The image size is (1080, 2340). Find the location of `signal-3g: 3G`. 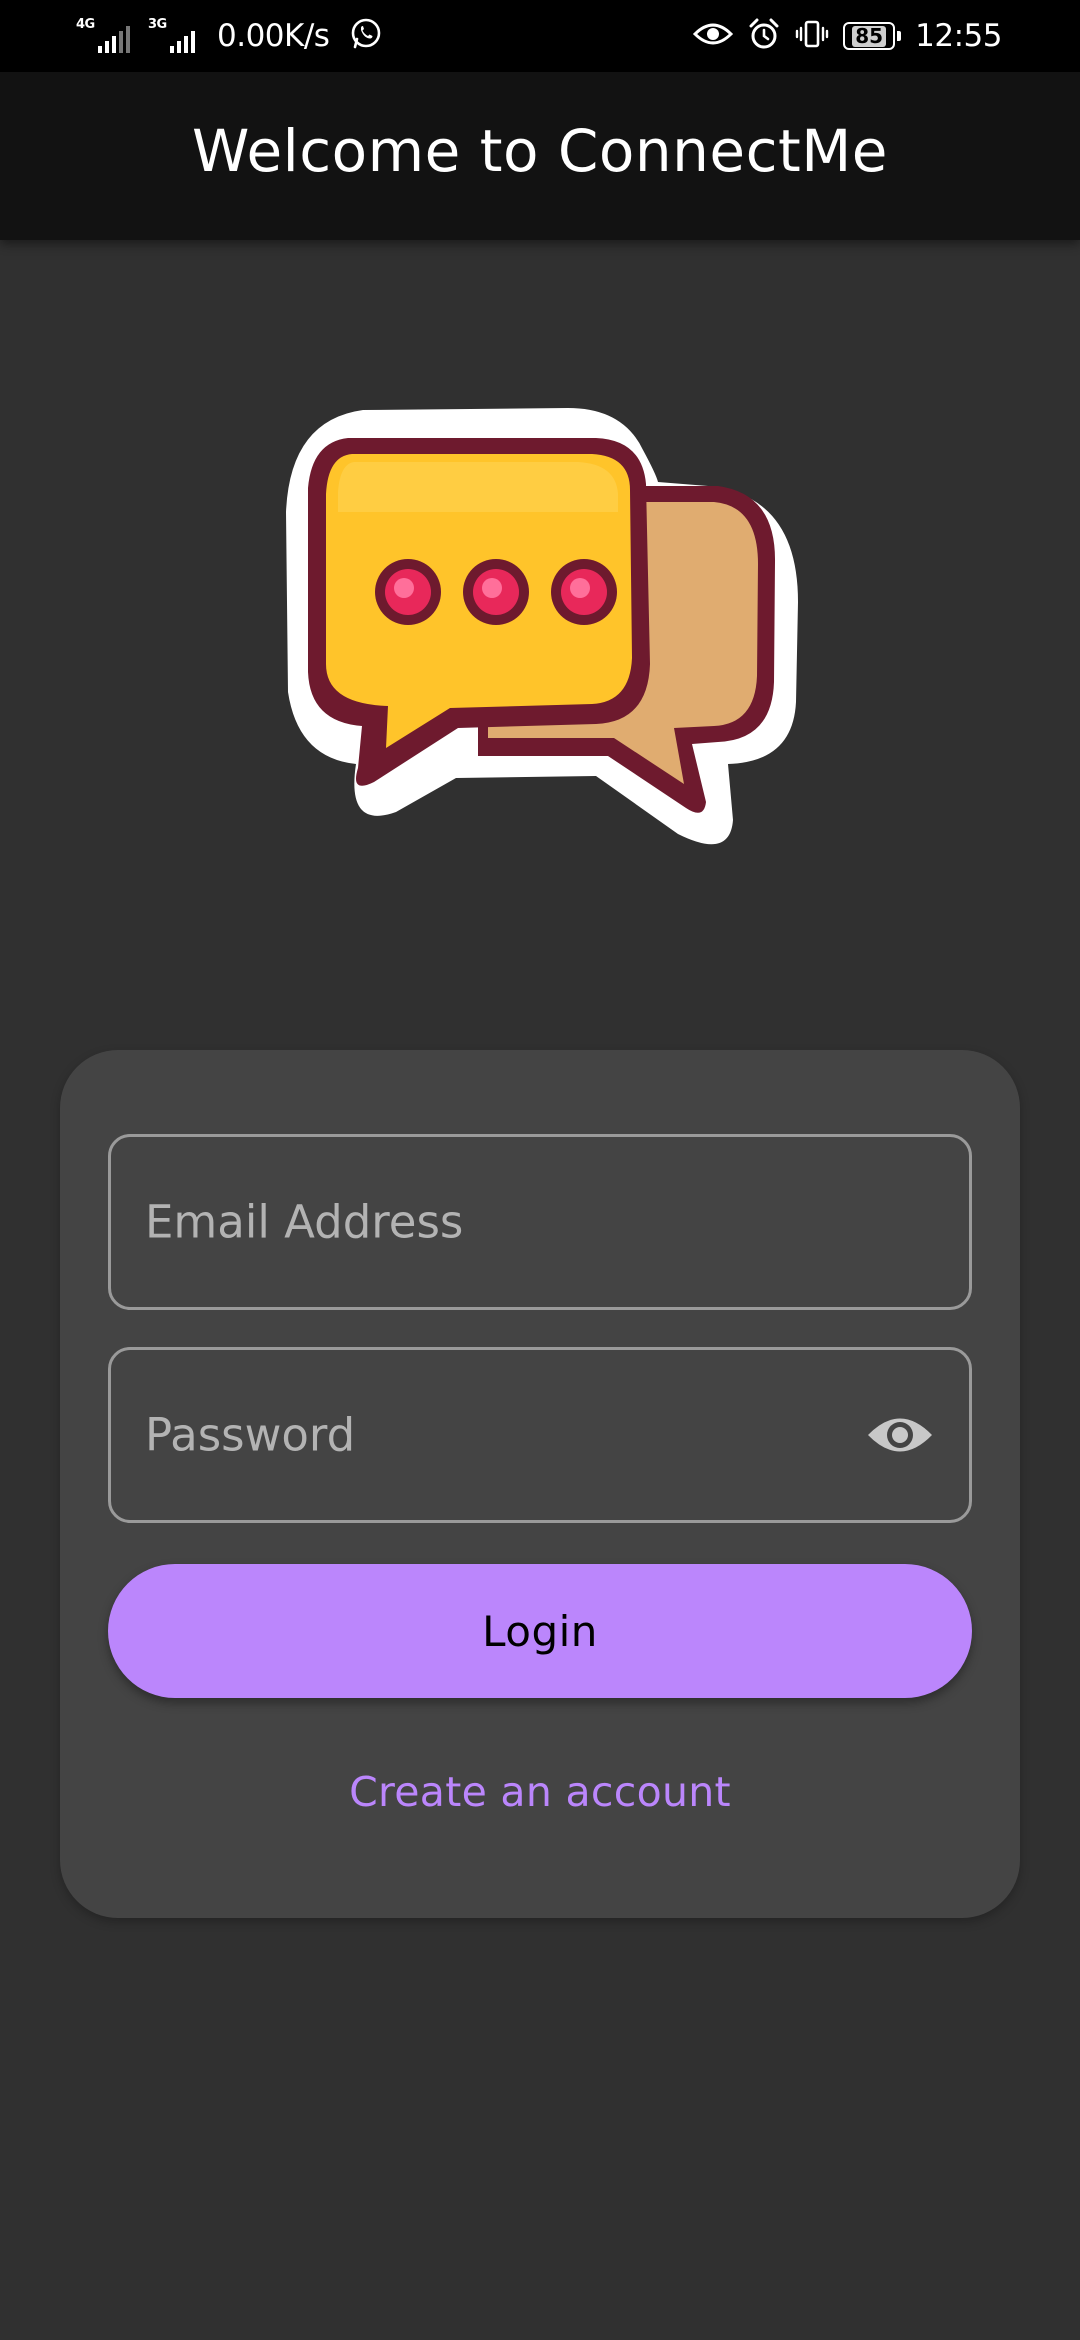

signal-3g: 3G is located at coordinates (171, 35).